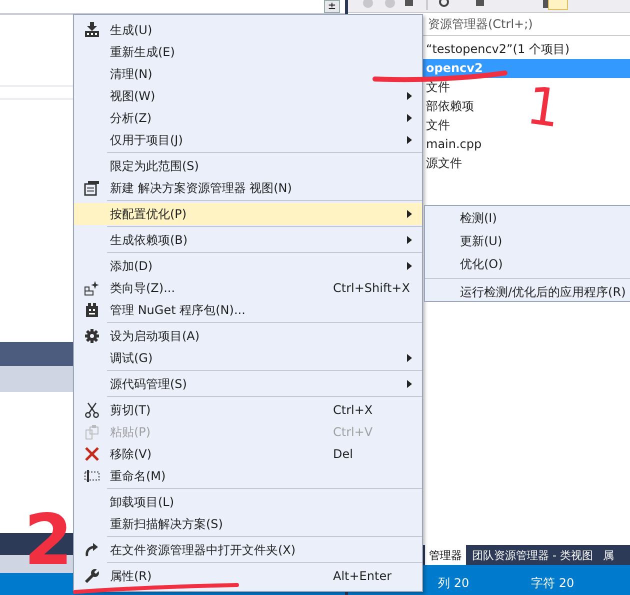 Image resolution: width=630 pixels, height=595 pixels. Describe the element at coordinates (445, 555) in the screenshot. I see `panel-tab: 管理器` at that location.